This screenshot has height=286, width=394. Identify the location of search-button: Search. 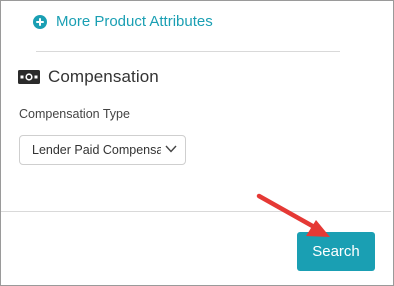
(336, 251).